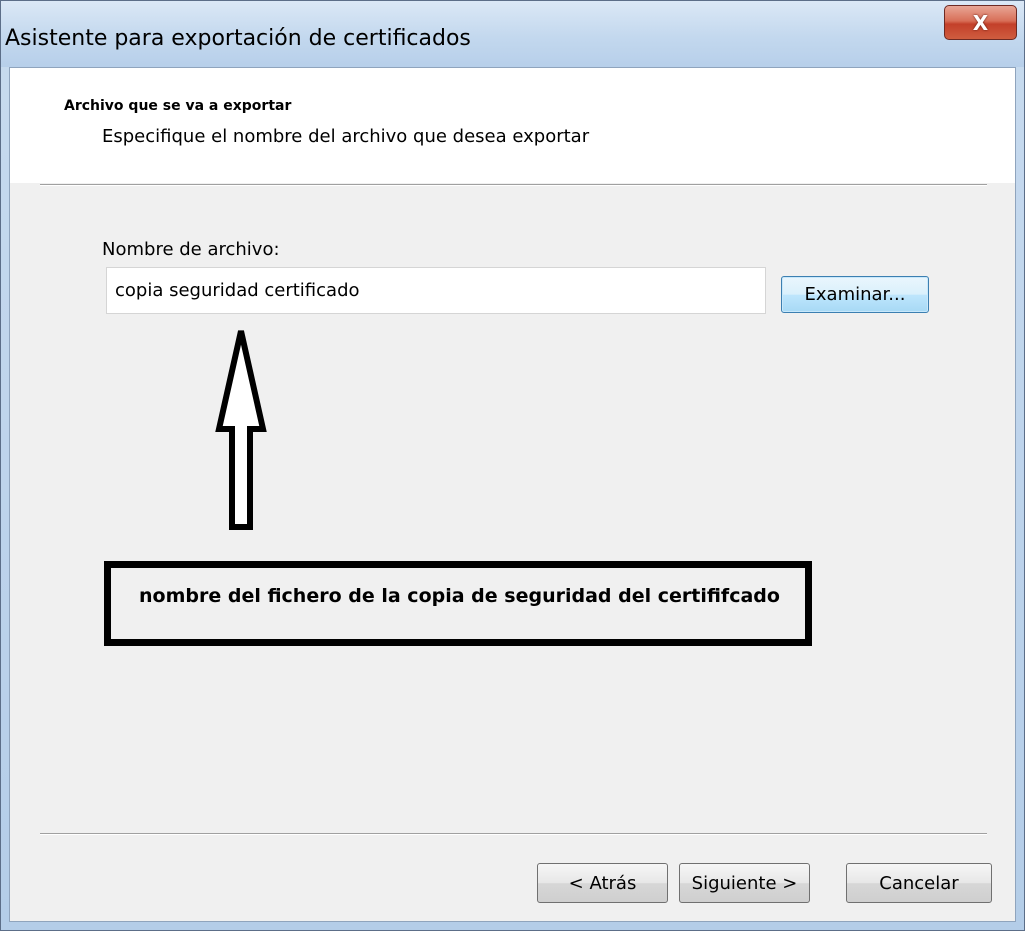 The width and height of the screenshot is (1025, 931). I want to click on footer-divider, so click(513, 834).